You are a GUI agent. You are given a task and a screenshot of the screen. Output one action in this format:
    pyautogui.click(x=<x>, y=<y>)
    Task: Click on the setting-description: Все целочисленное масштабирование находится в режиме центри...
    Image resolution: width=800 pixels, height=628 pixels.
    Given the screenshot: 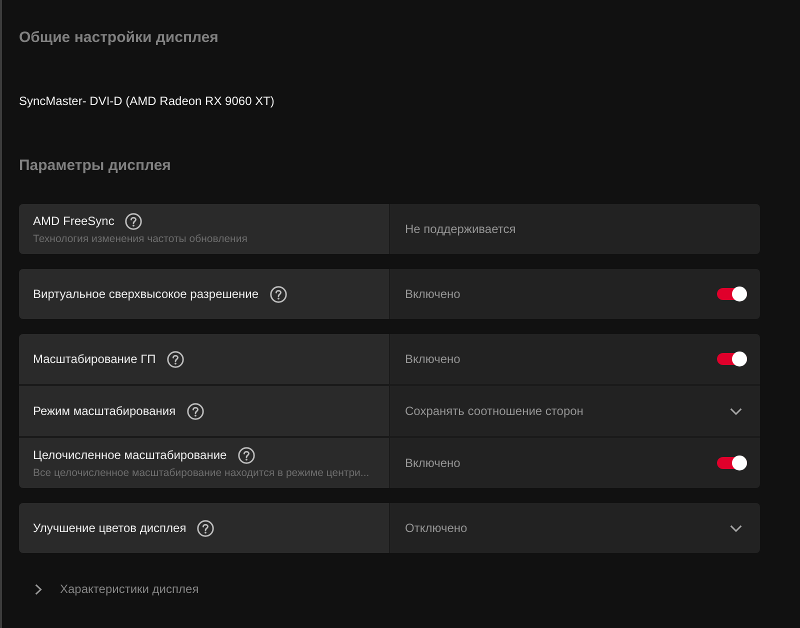 What is the action you would take?
    pyautogui.click(x=201, y=473)
    